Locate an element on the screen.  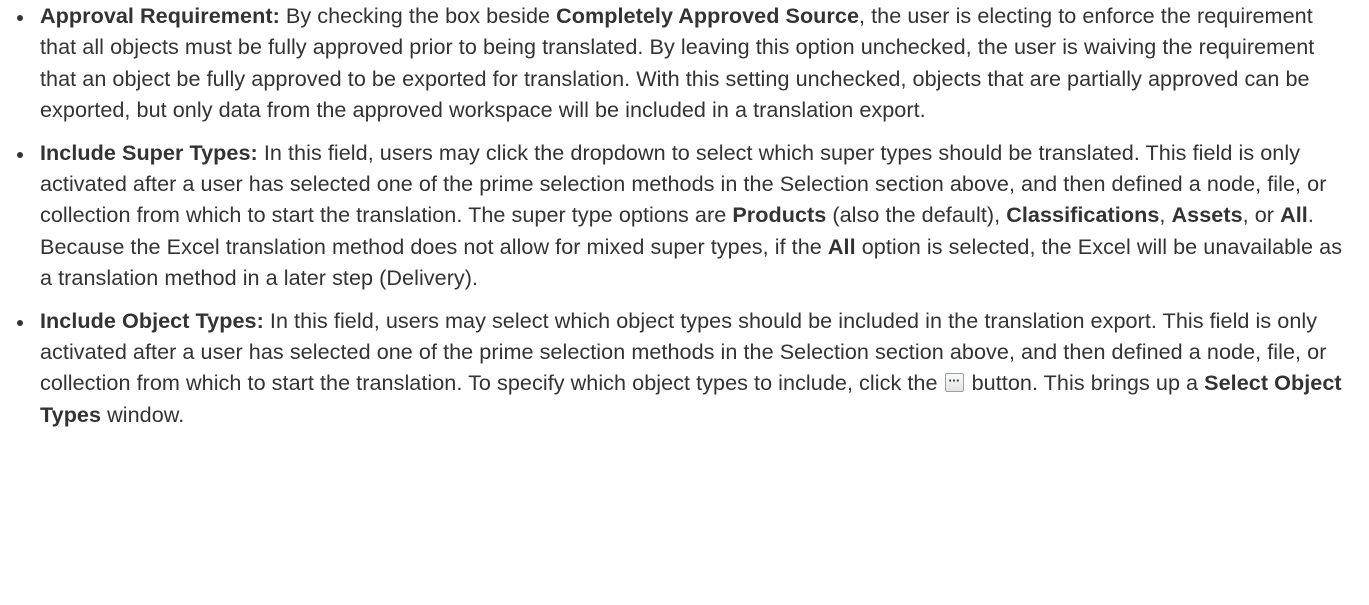
term-approval-requirement: Approval Requirement: is located at coordinates (160, 15).